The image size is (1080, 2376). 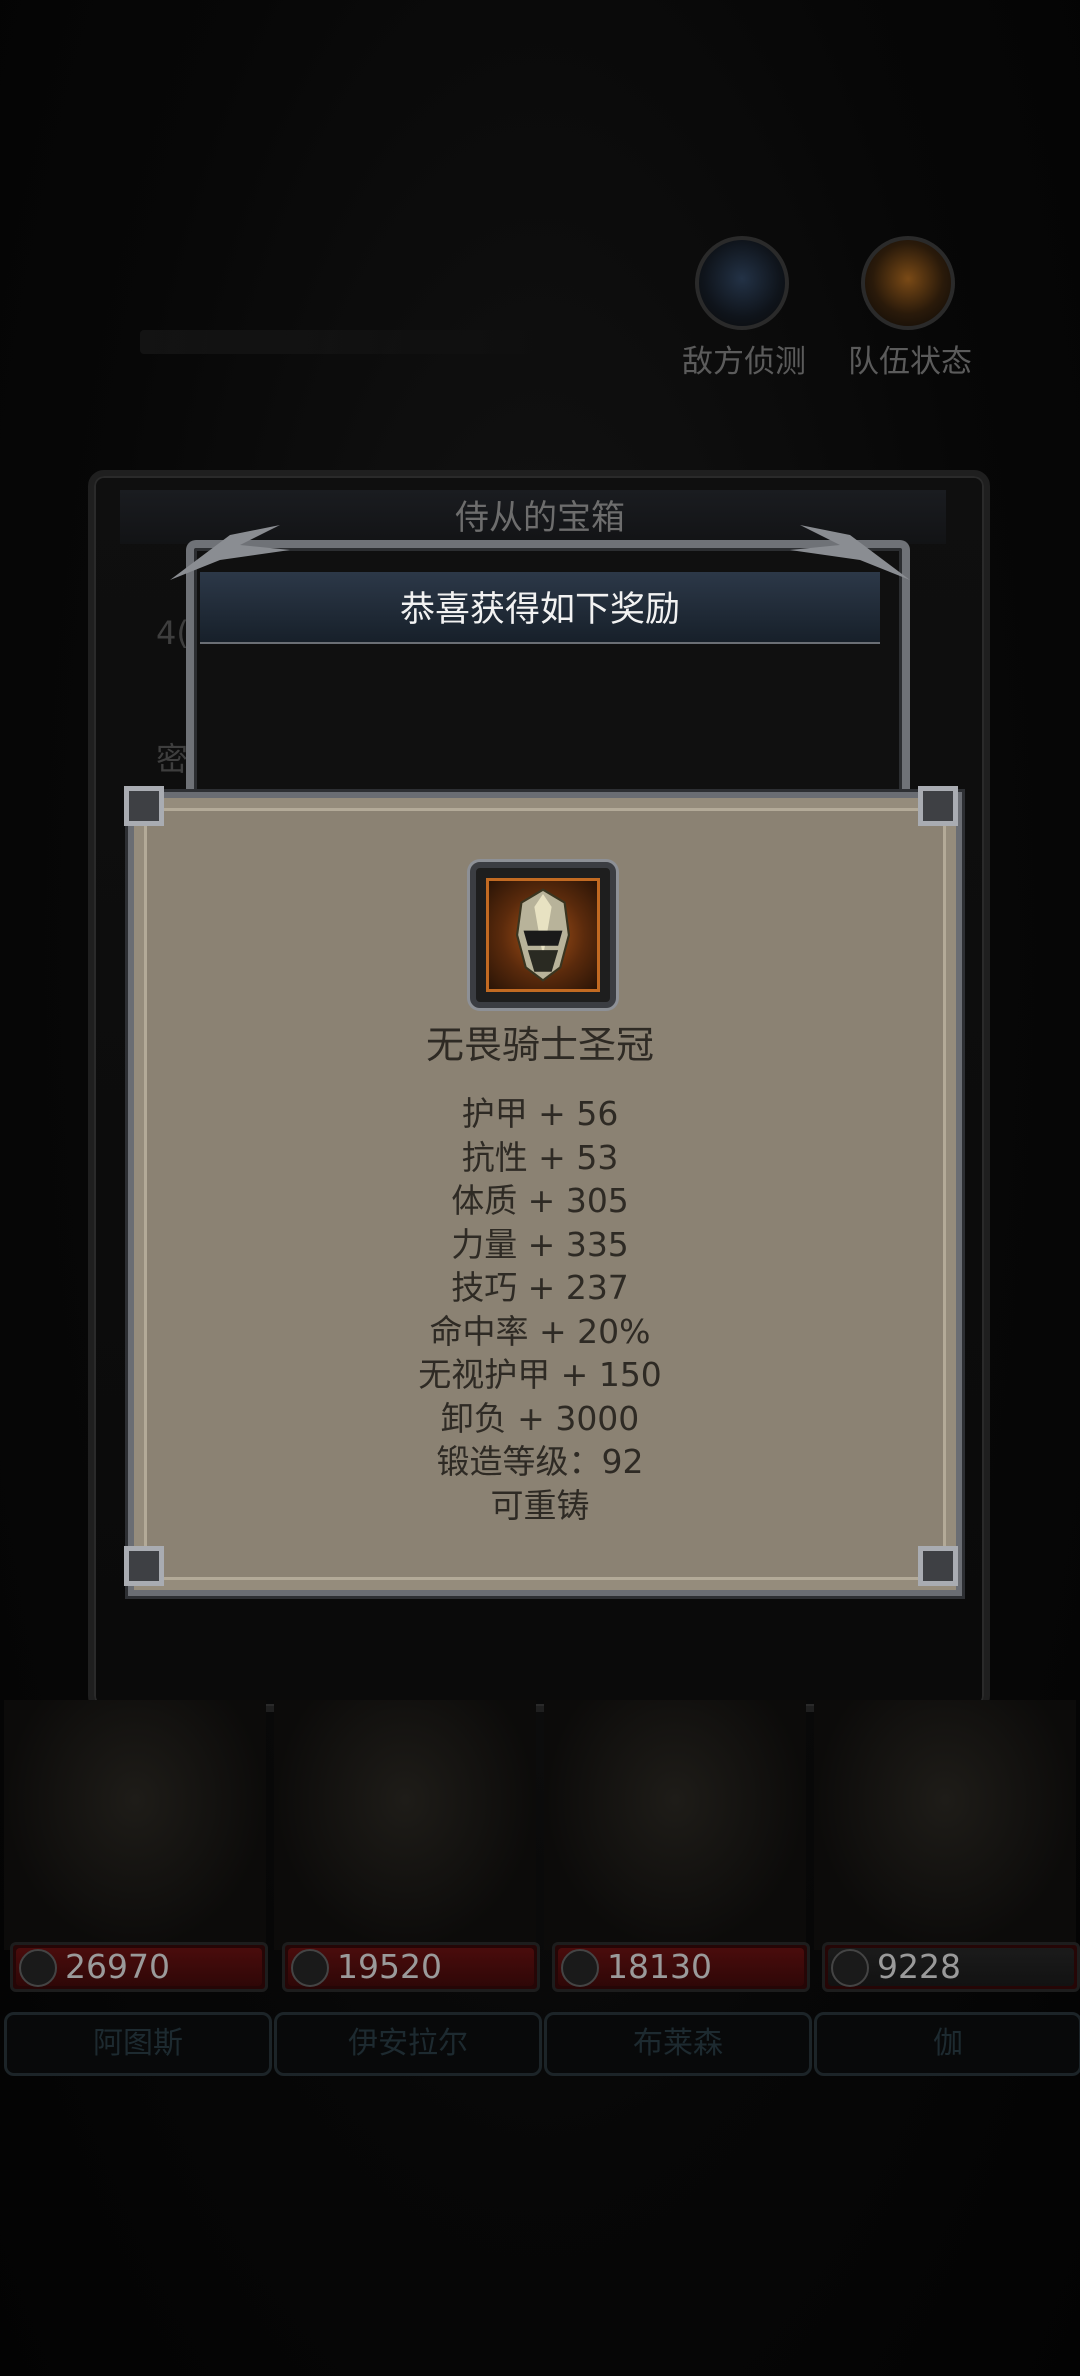 I want to click on character-name: 伽, so click(x=948, y=2043).